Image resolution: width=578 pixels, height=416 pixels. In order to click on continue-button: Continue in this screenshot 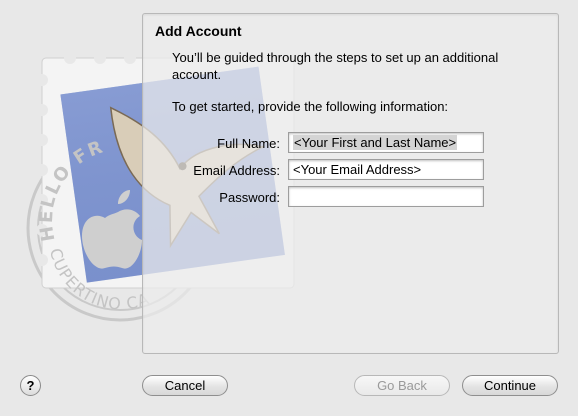, I will do `click(510, 385)`.